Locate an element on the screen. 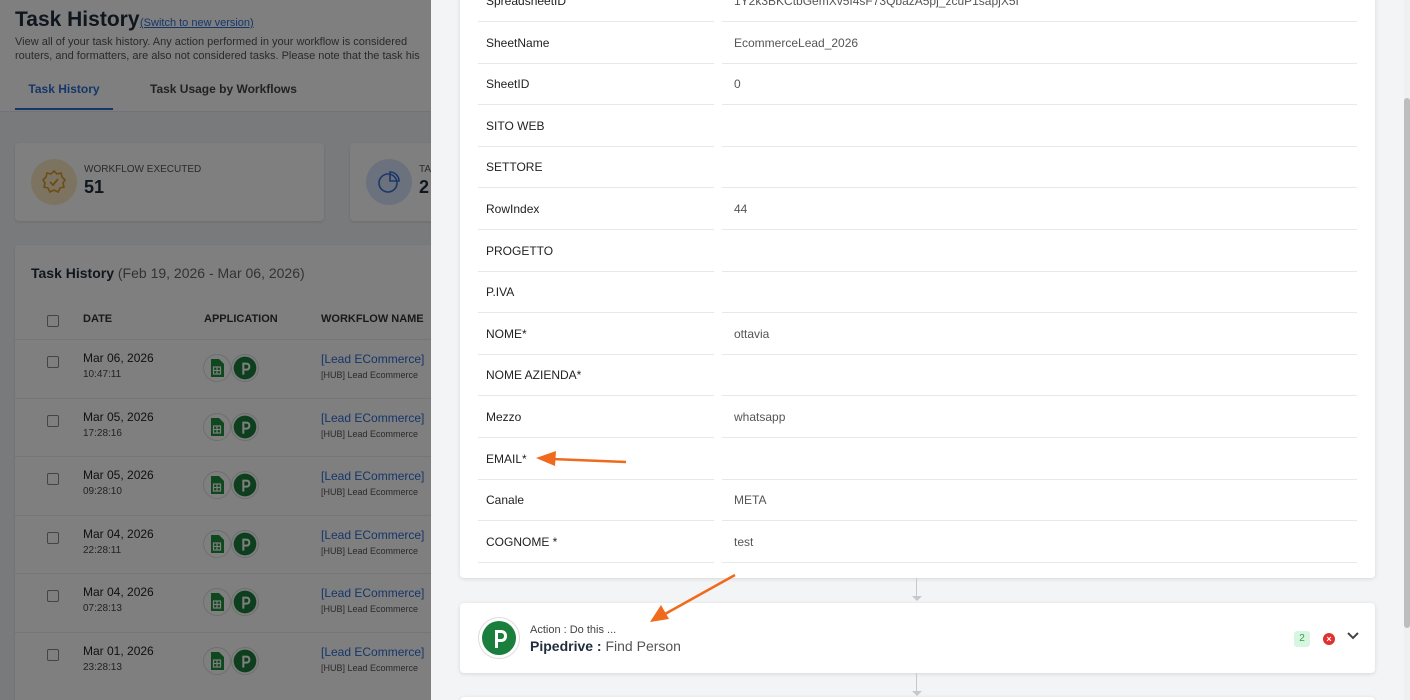  task-count-badge: 2 is located at coordinates (1302, 639).